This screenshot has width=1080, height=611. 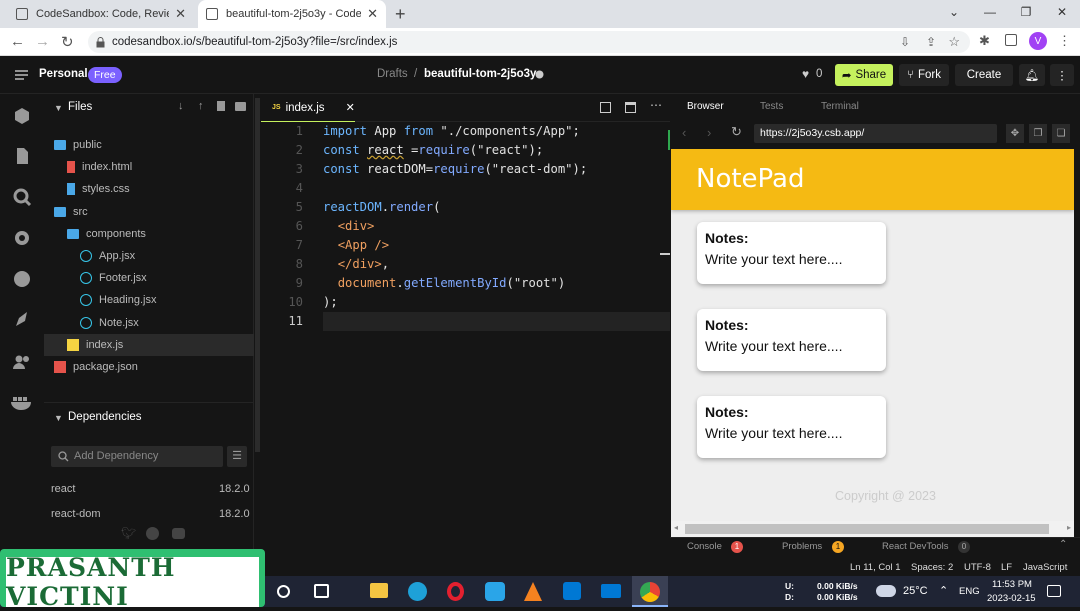 I want to click on add-dependency-input: Add Dependency, so click(x=137, y=456).